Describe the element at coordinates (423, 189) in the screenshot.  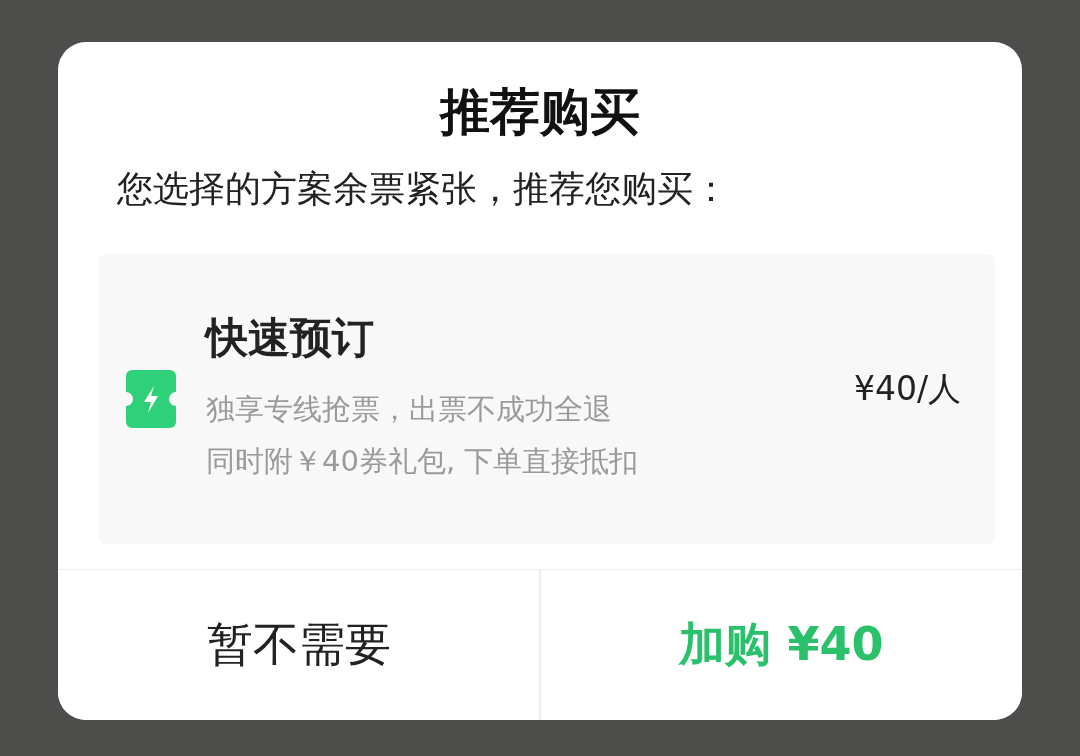
I see `dialog-message: 您选择的方案余票紧张，推荐您购买：` at that location.